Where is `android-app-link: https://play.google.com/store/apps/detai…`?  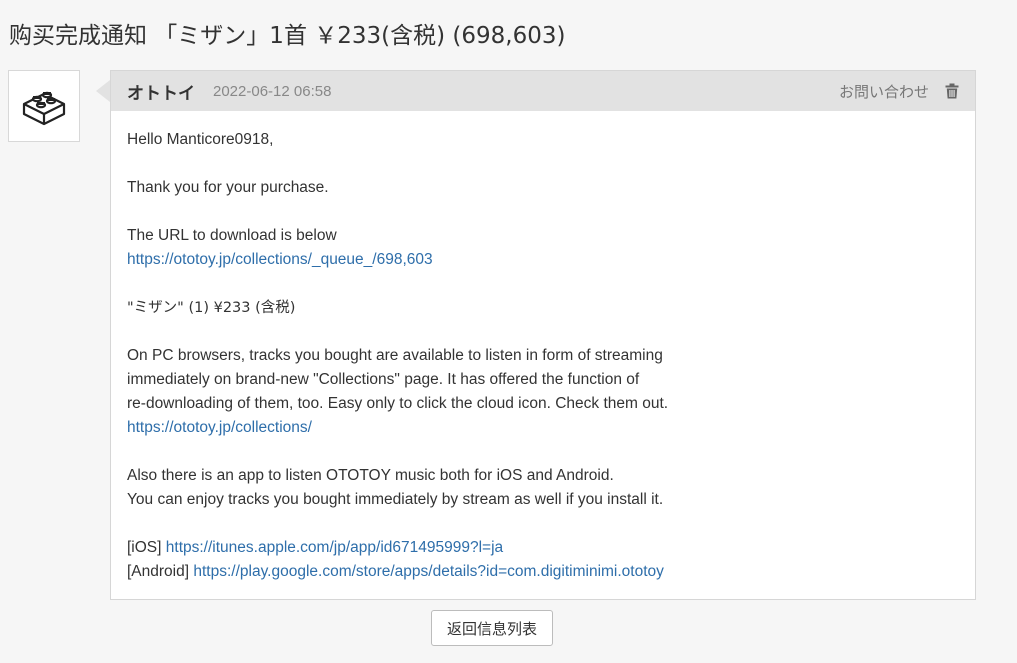 android-app-link: https://play.google.com/store/apps/detai… is located at coordinates (428, 571).